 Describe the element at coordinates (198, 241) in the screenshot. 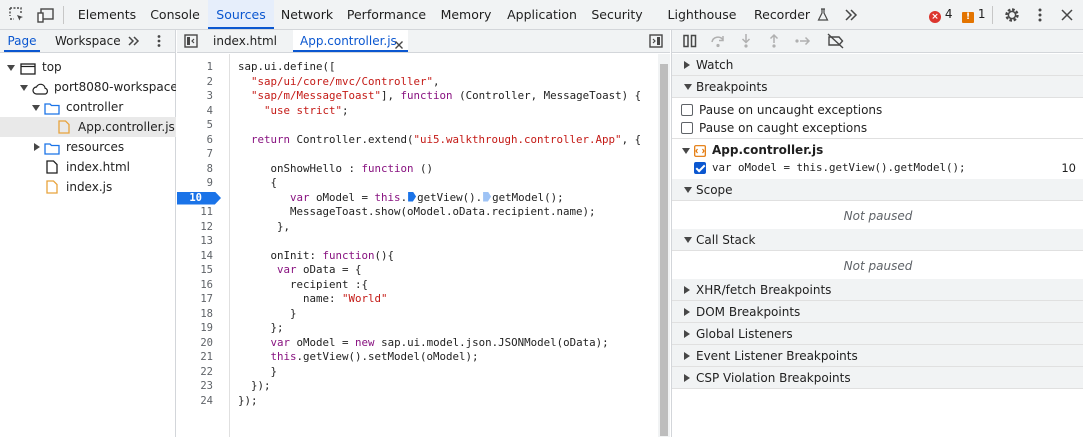

I see `line-number: 13` at that location.